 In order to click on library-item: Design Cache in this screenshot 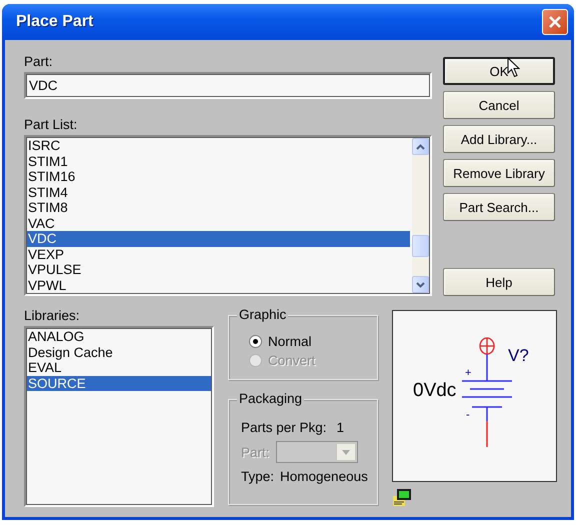, I will do `click(119, 352)`.